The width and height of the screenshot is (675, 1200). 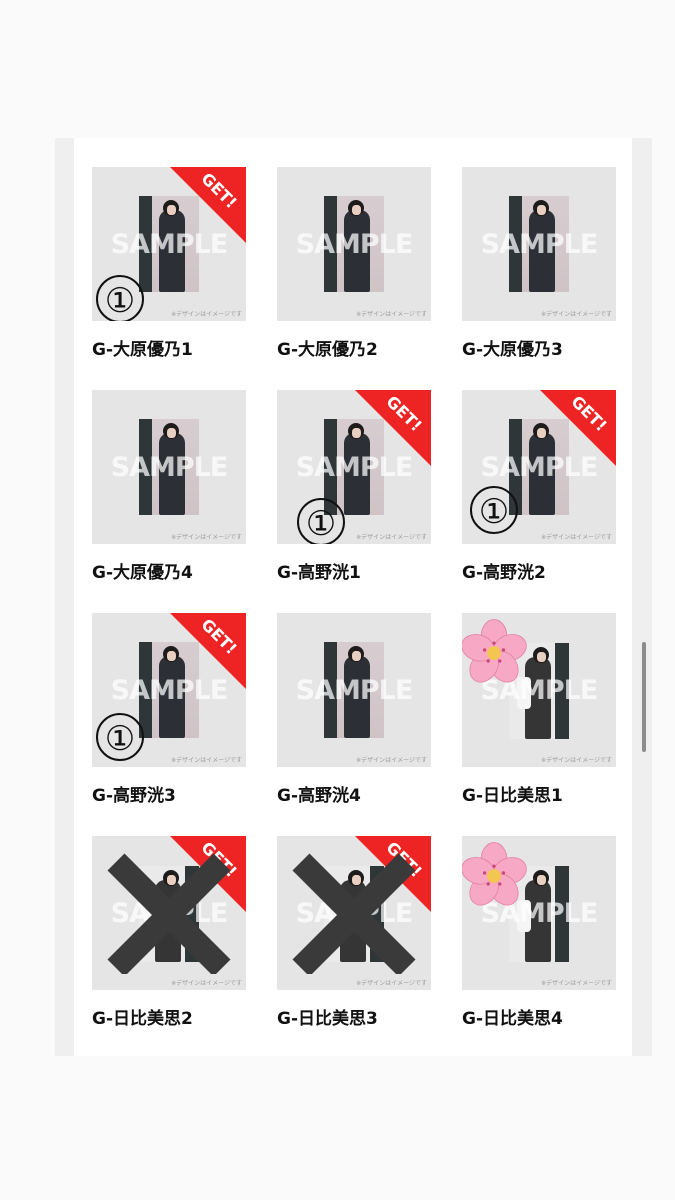 I want to click on item-label: G-高野洸2, so click(x=504, y=573).